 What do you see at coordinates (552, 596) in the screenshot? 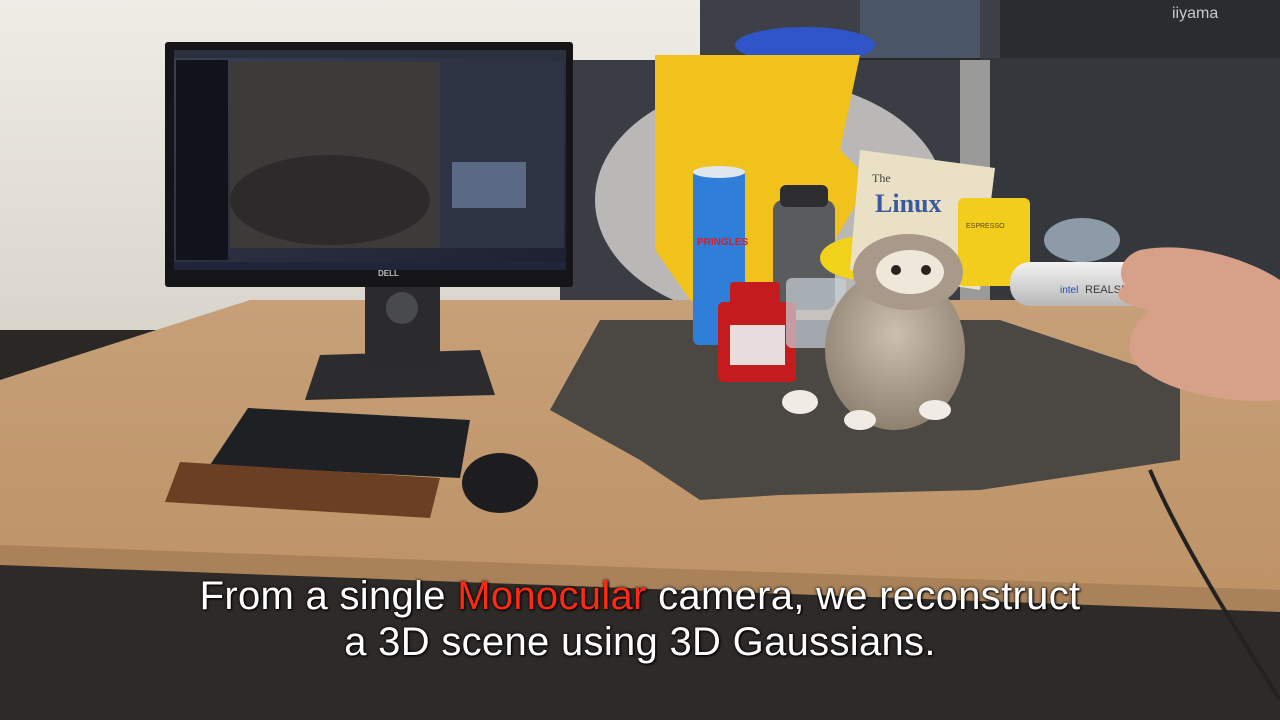
I see `caption-highlight: Monocular` at bounding box center [552, 596].